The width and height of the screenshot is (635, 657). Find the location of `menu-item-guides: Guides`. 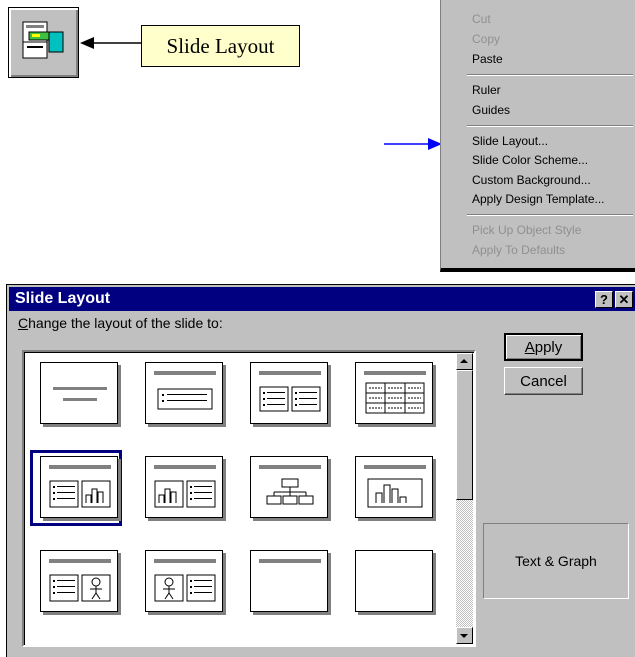

menu-item-guides: Guides is located at coordinates (491, 110).